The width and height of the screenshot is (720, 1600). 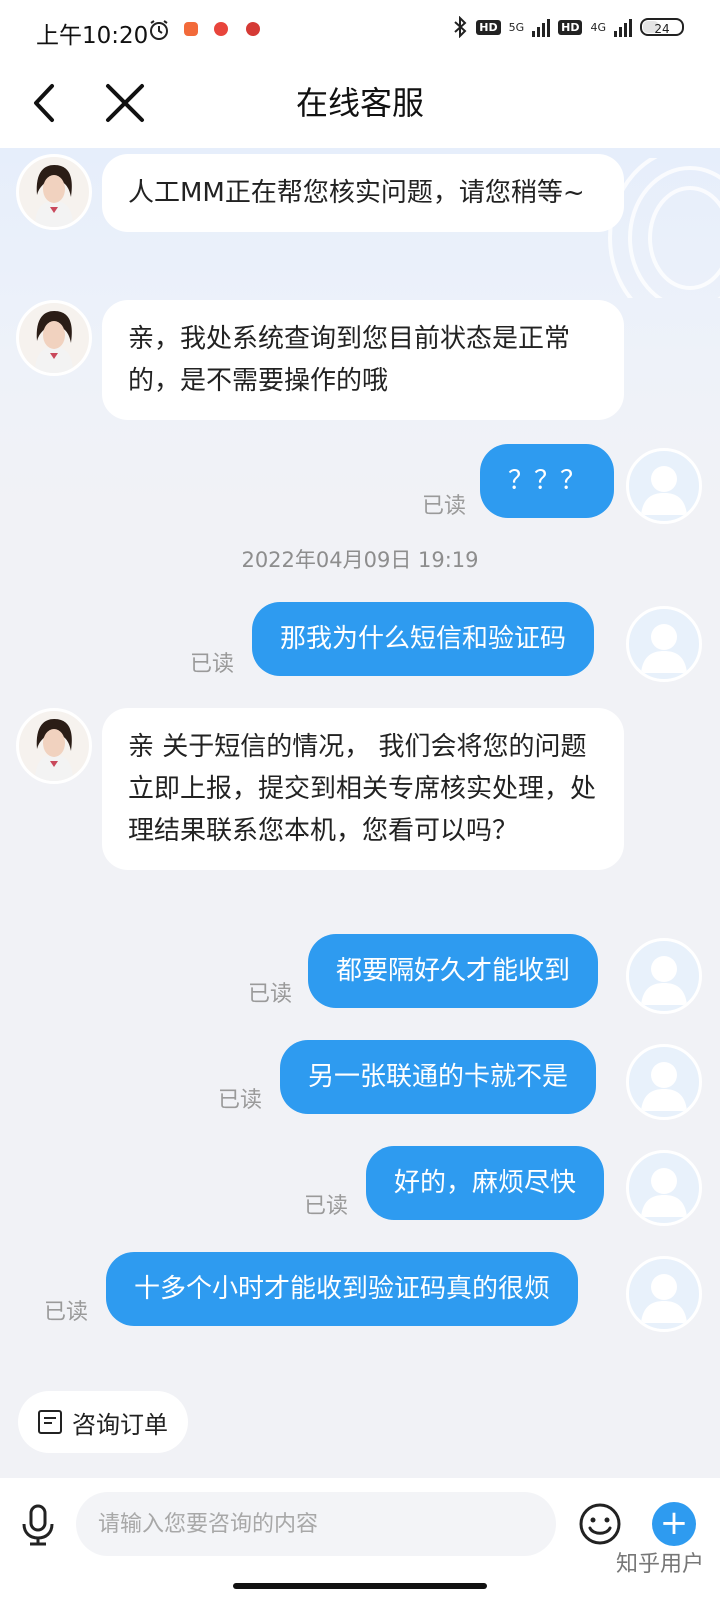 I want to click on message-input, so click(x=316, y=1524).